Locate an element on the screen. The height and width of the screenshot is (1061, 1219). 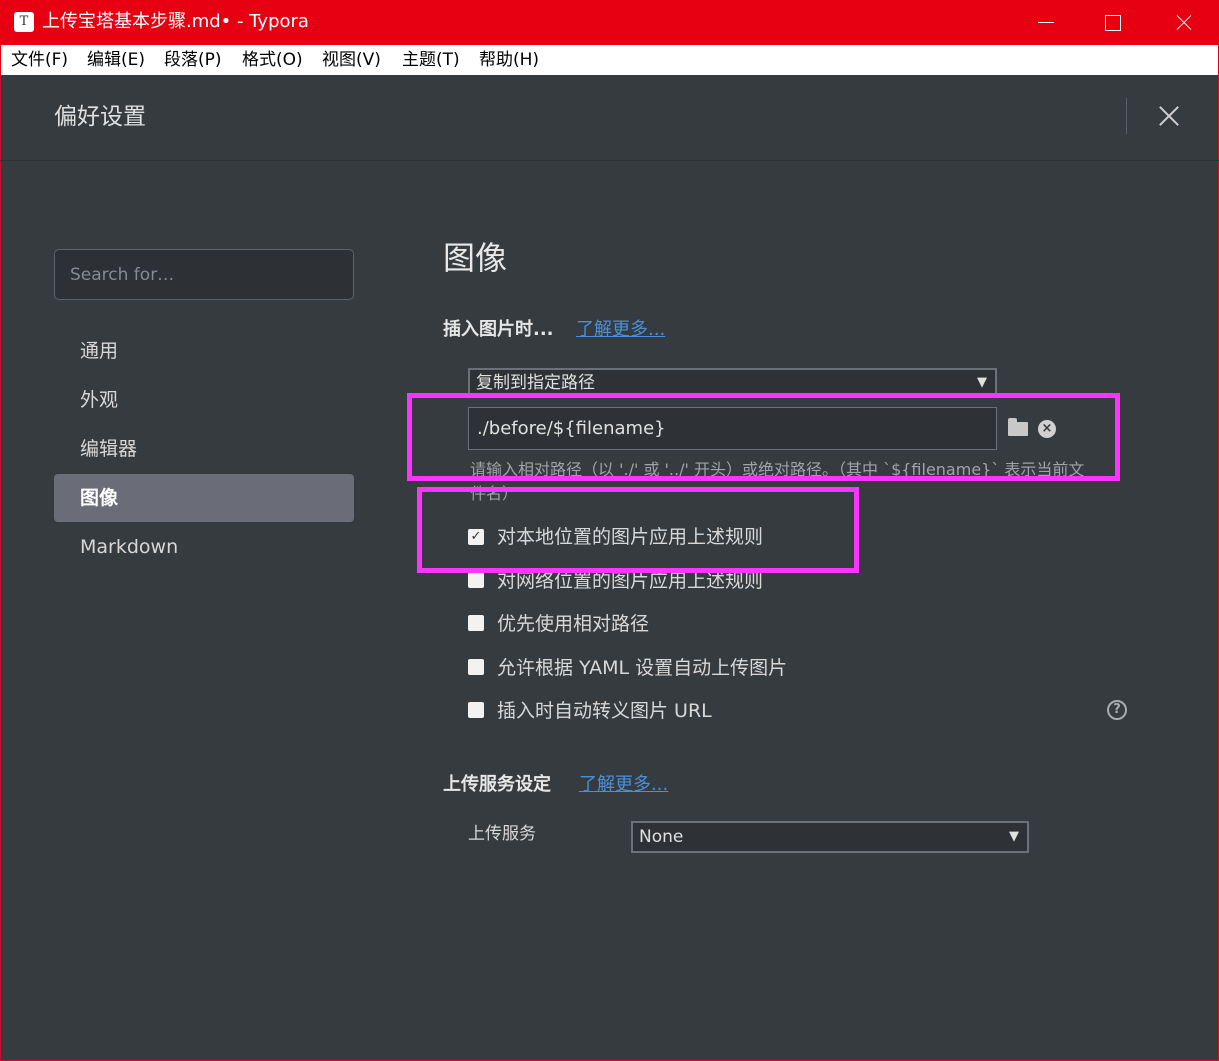
header-divider is located at coordinates (609, 160).